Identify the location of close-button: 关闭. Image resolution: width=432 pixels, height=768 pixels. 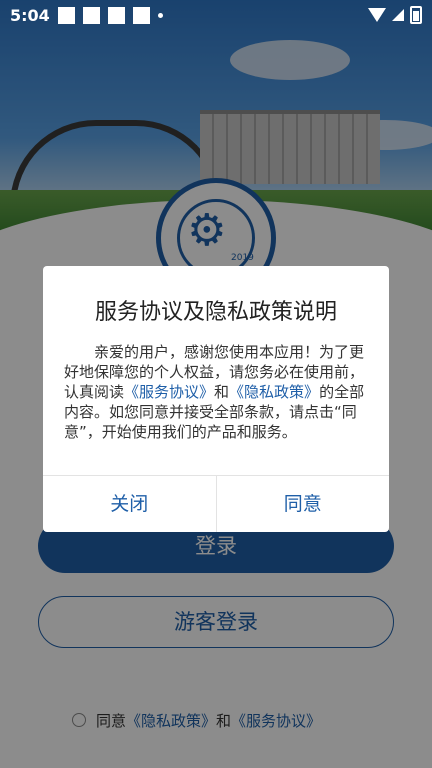
(130, 504).